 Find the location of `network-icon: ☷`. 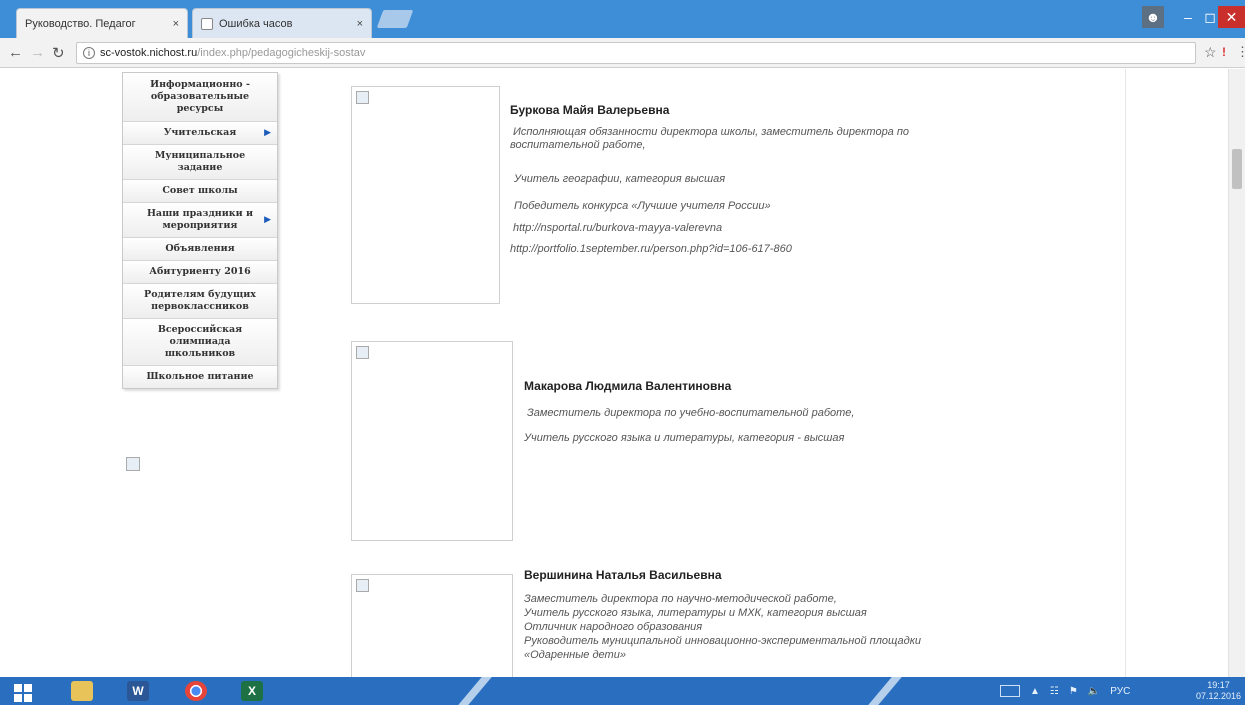

network-icon: ☷ is located at coordinates (1054, 691).